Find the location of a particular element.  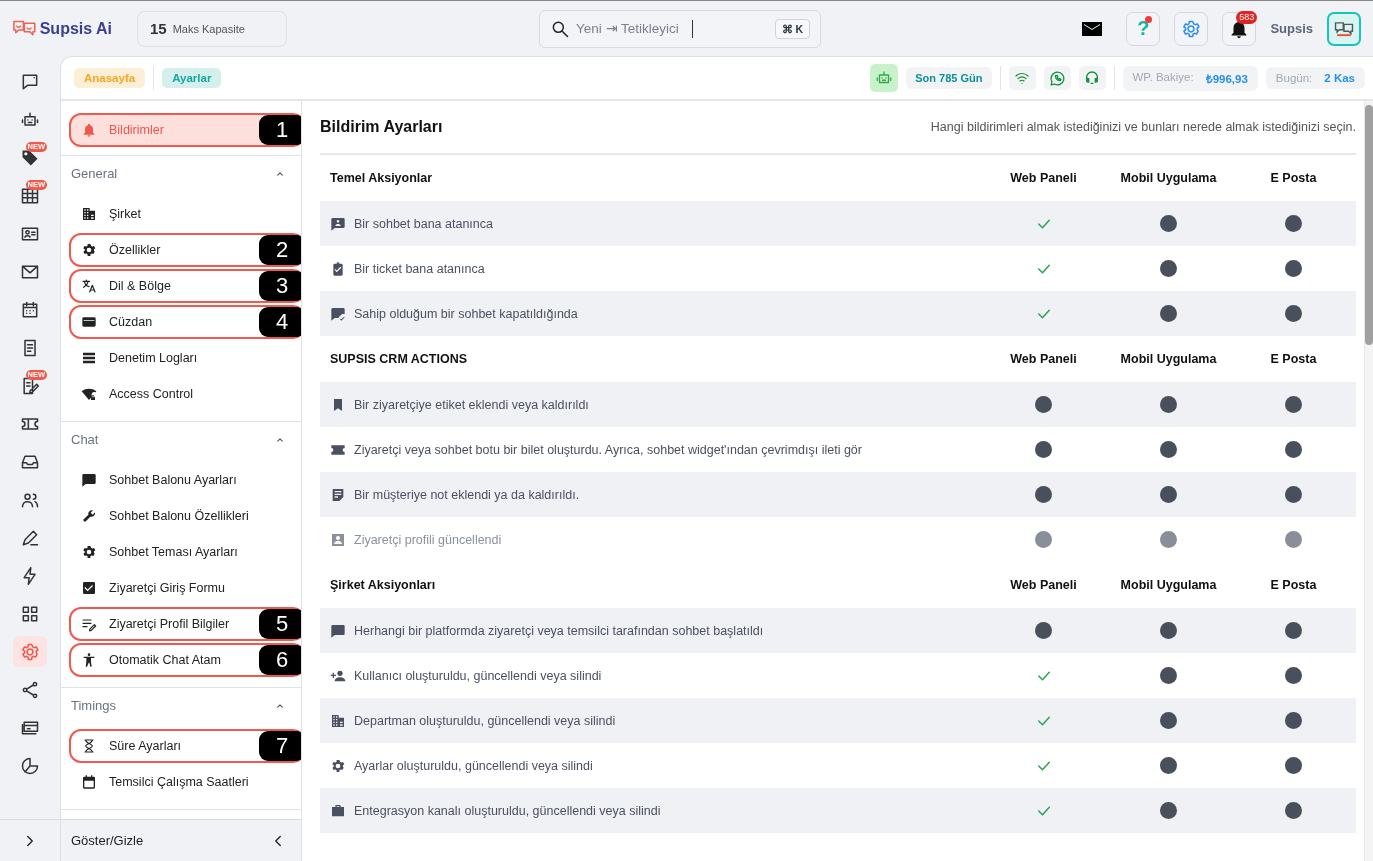

note-icon is located at coordinates (338, 494).